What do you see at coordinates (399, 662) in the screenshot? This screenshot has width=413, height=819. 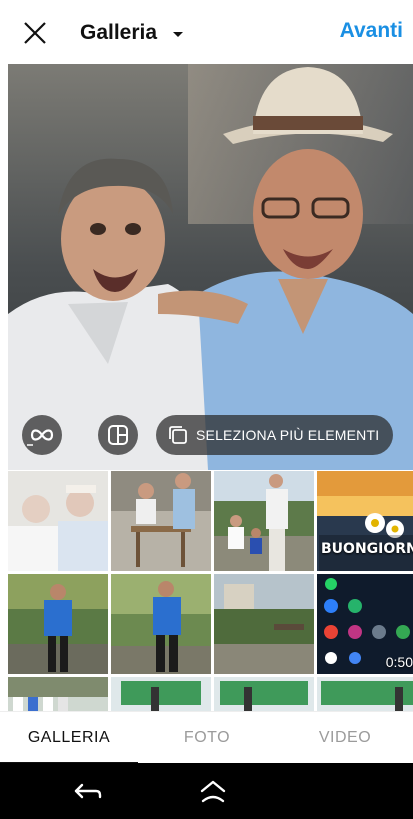 I see `video-duration: 0:50` at bounding box center [399, 662].